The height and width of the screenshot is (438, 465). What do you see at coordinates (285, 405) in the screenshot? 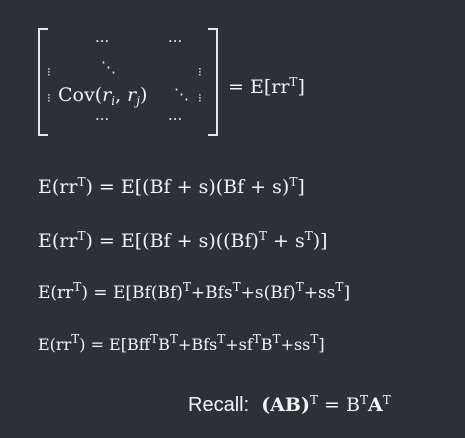
I see `recall-expr-a: (AB)` at bounding box center [285, 405].